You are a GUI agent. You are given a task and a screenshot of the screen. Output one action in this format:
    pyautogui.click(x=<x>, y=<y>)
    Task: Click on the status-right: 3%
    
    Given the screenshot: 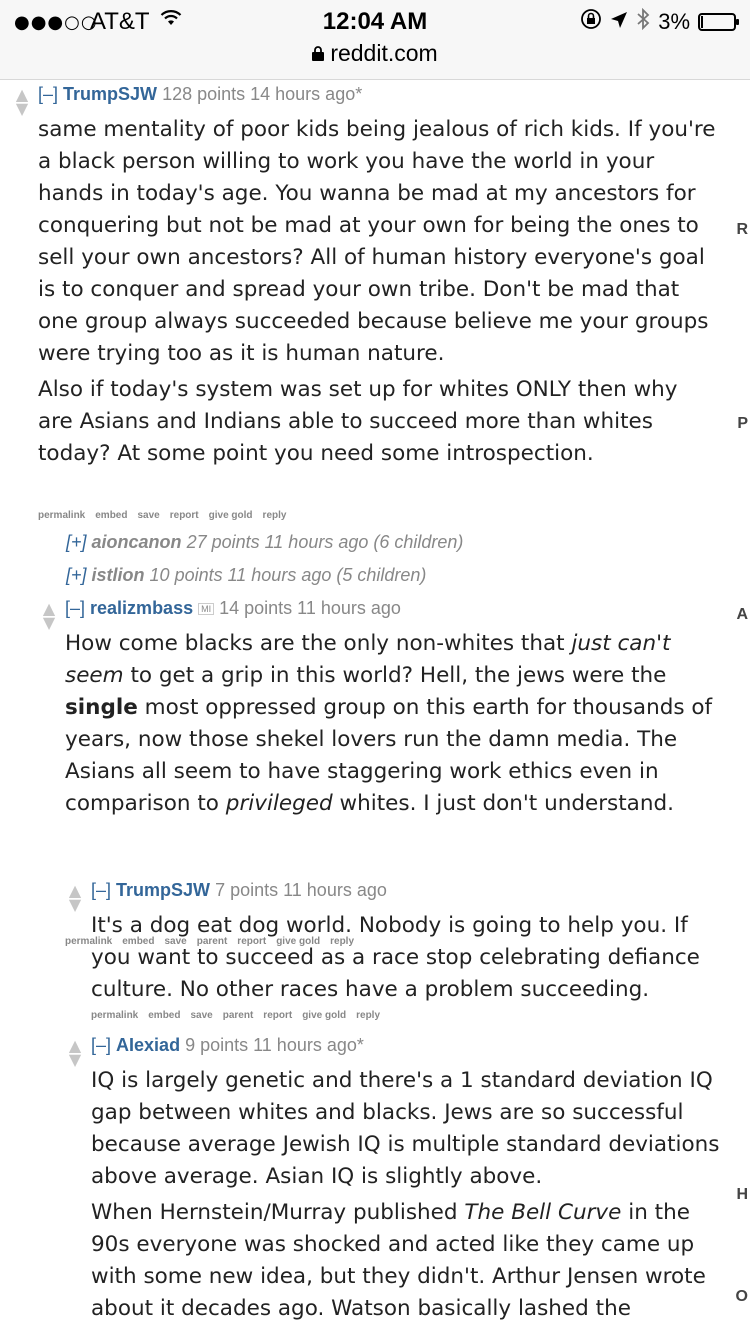 What is the action you would take?
    pyautogui.click(x=659, y=21)
    